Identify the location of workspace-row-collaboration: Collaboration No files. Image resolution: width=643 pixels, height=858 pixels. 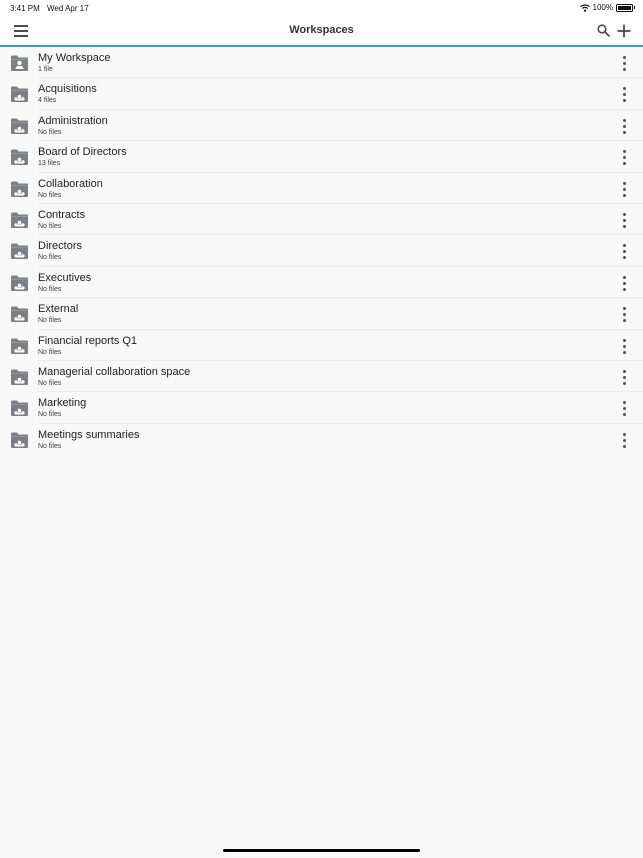
(321, 189).